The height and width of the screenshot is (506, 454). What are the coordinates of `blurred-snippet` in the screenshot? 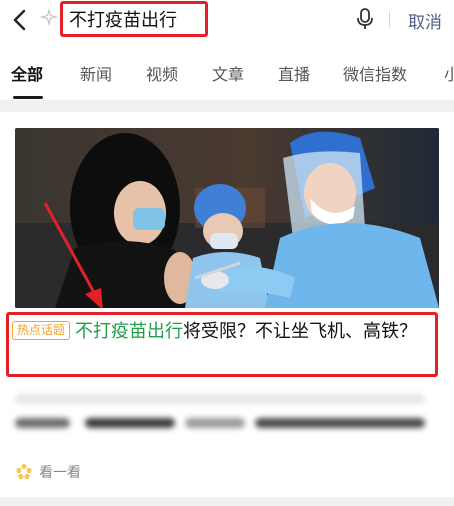 It's located at (227, 411).